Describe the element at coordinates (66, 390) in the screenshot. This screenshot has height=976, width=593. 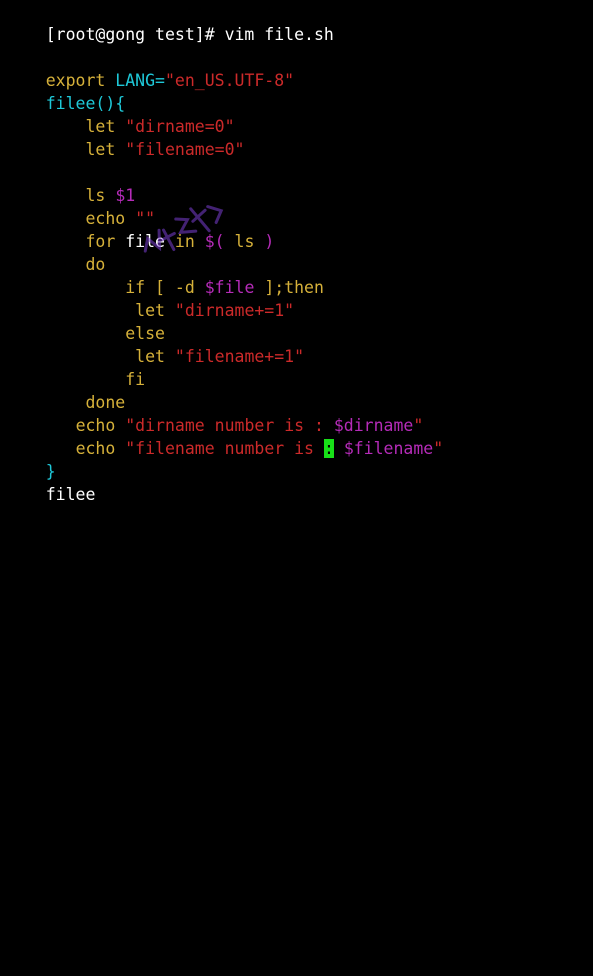
I see `code-line: done` at that location.